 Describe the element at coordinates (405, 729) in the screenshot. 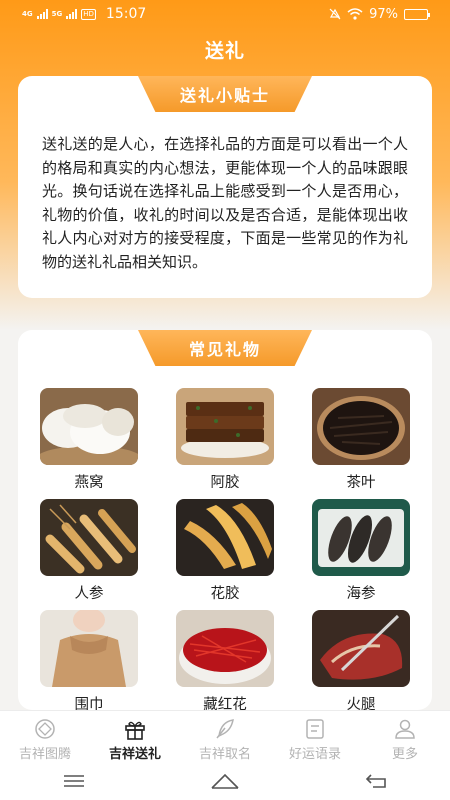

I see `person-icon` at that location.